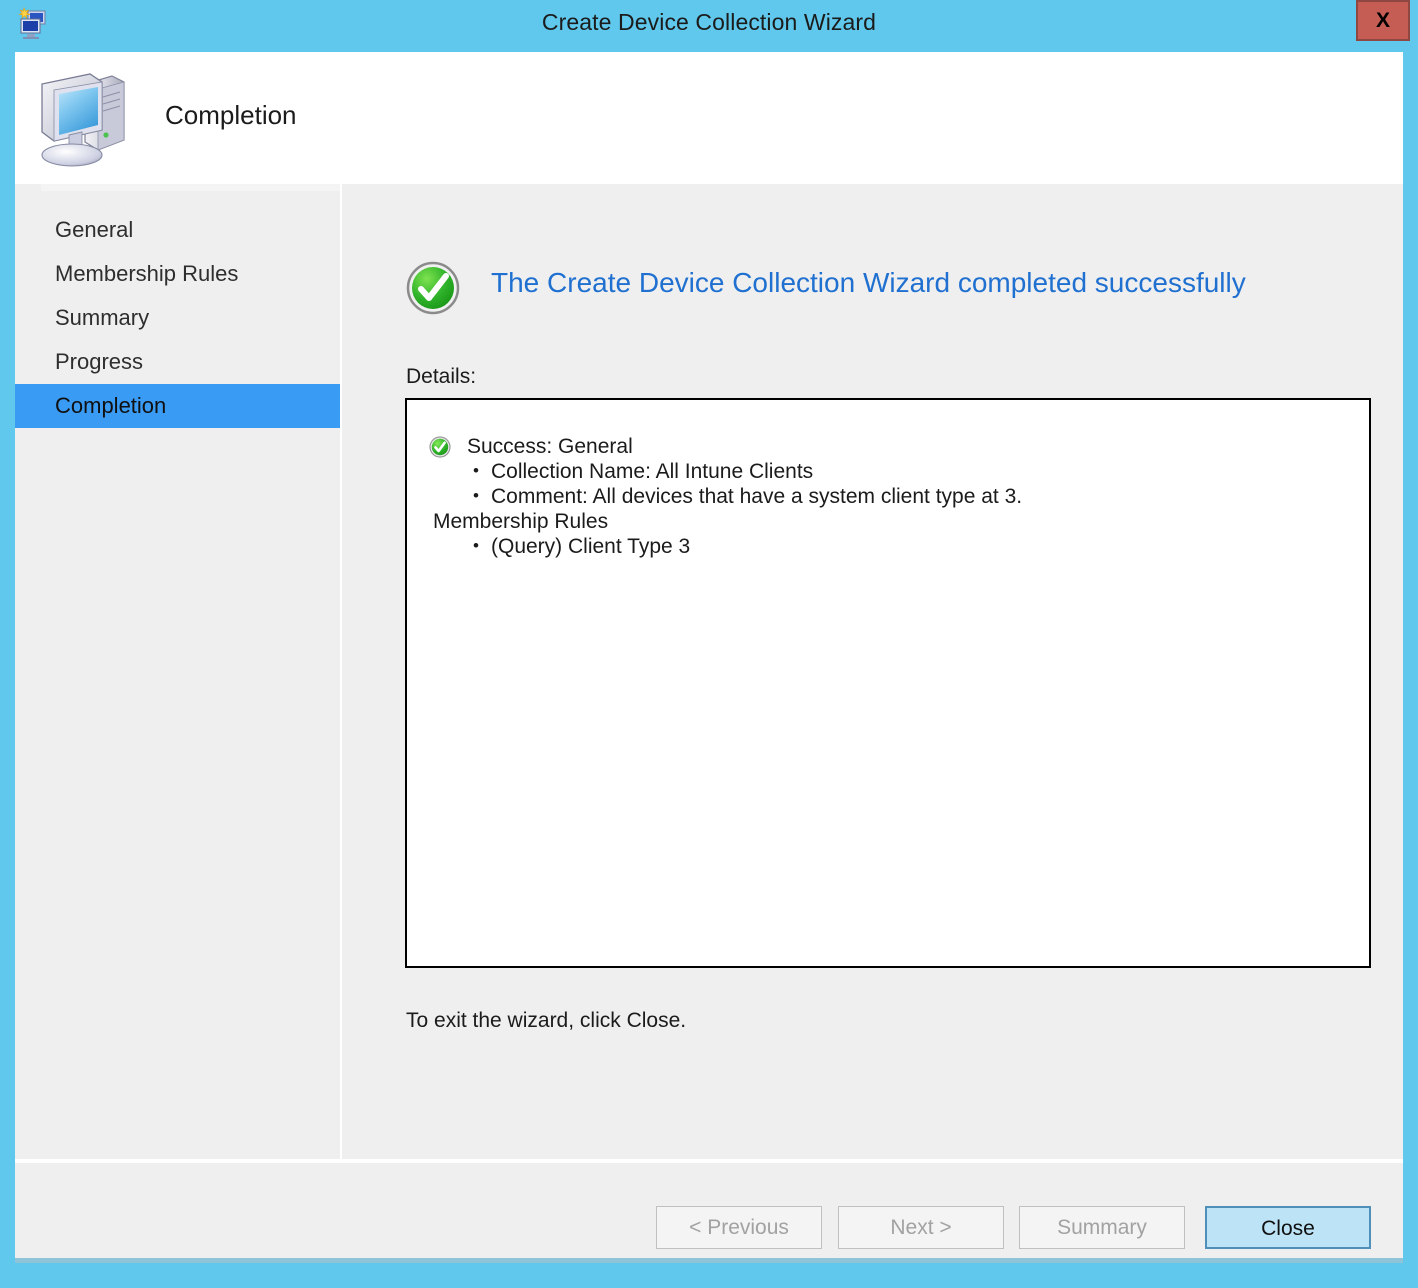  Describe the element at coordinates (546, 1020) in the screenshot. I see `exit-instruction: To exit the wizard, click Close.` at that location.